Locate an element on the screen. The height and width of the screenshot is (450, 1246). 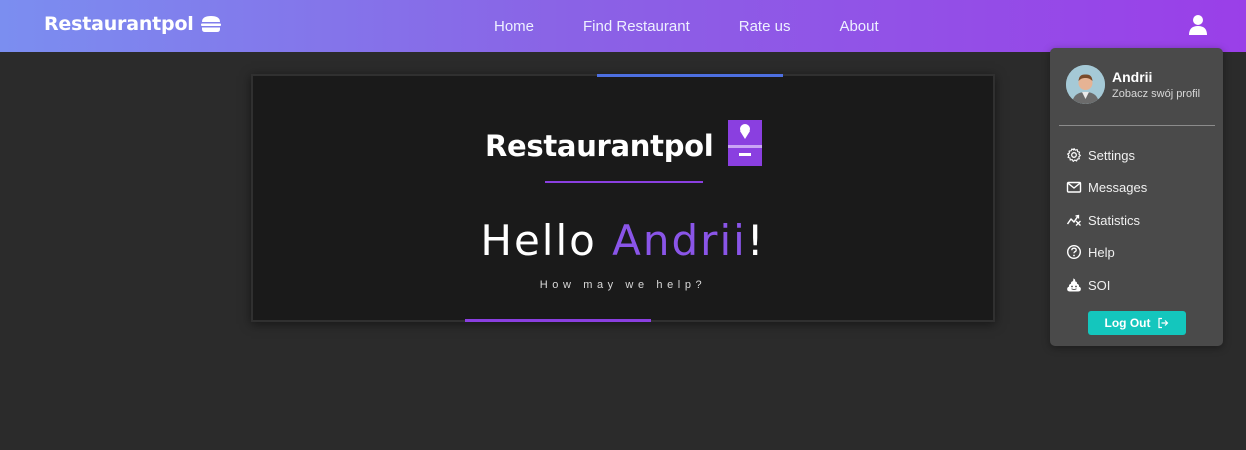
menu-label-statistics: Statistics is located at coordinates (1114, 220).